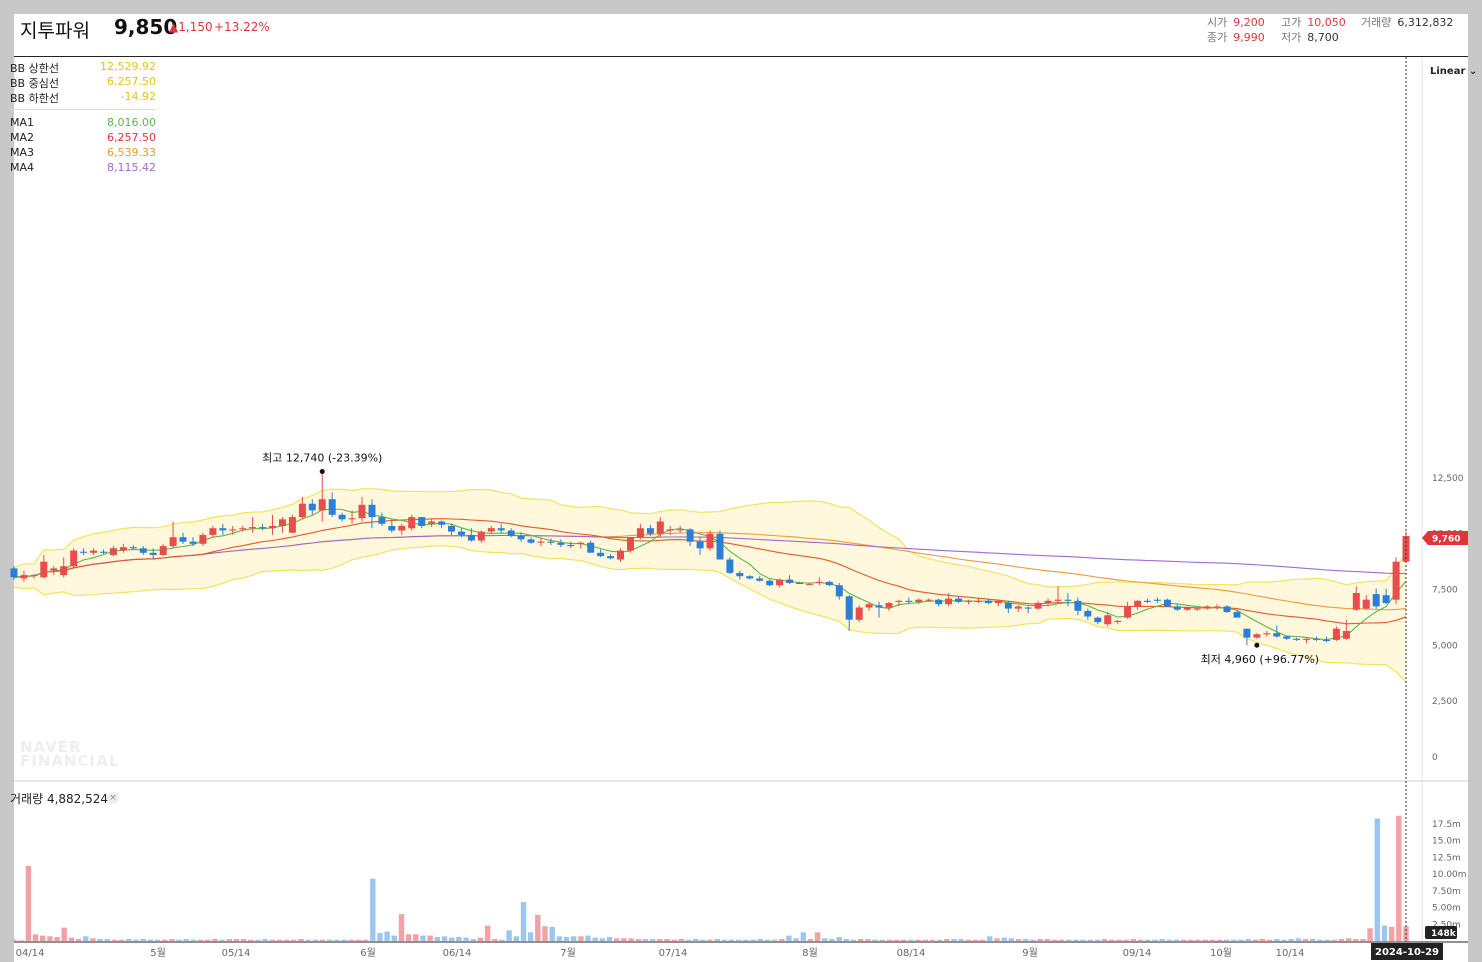  I want to click on legend-ma4: MA4 8,115.42, so click(83, 168).